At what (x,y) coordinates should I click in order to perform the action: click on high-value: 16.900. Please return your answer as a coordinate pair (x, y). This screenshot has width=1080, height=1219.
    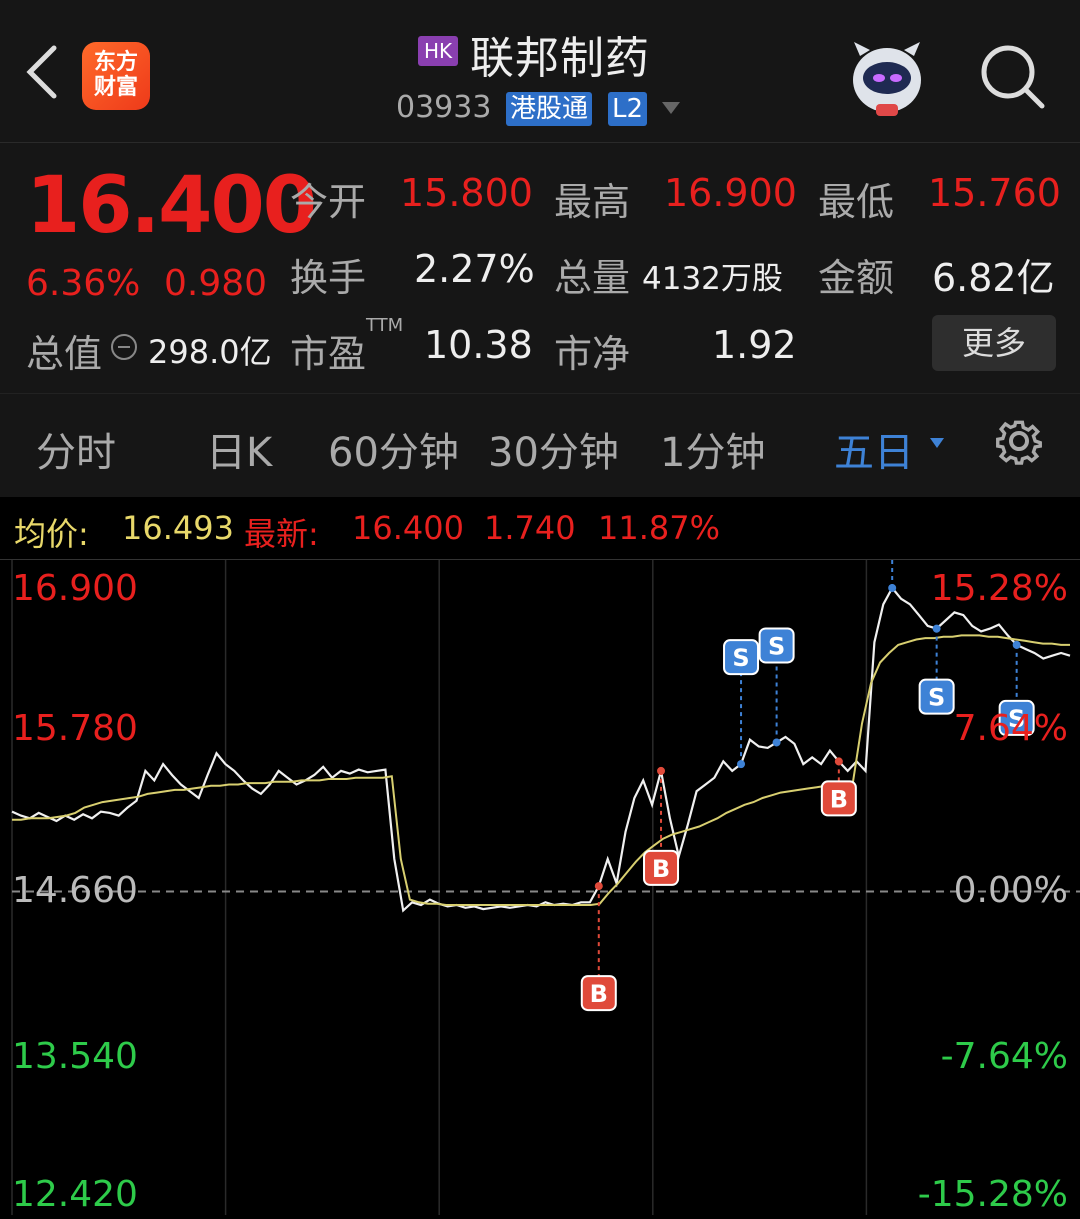
    Looking at the image, I should click on (730, 193).